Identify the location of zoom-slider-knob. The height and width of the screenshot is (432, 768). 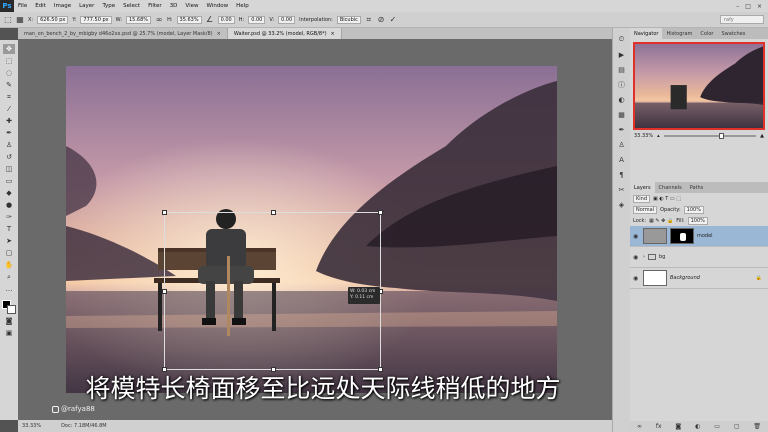
(722, 136).